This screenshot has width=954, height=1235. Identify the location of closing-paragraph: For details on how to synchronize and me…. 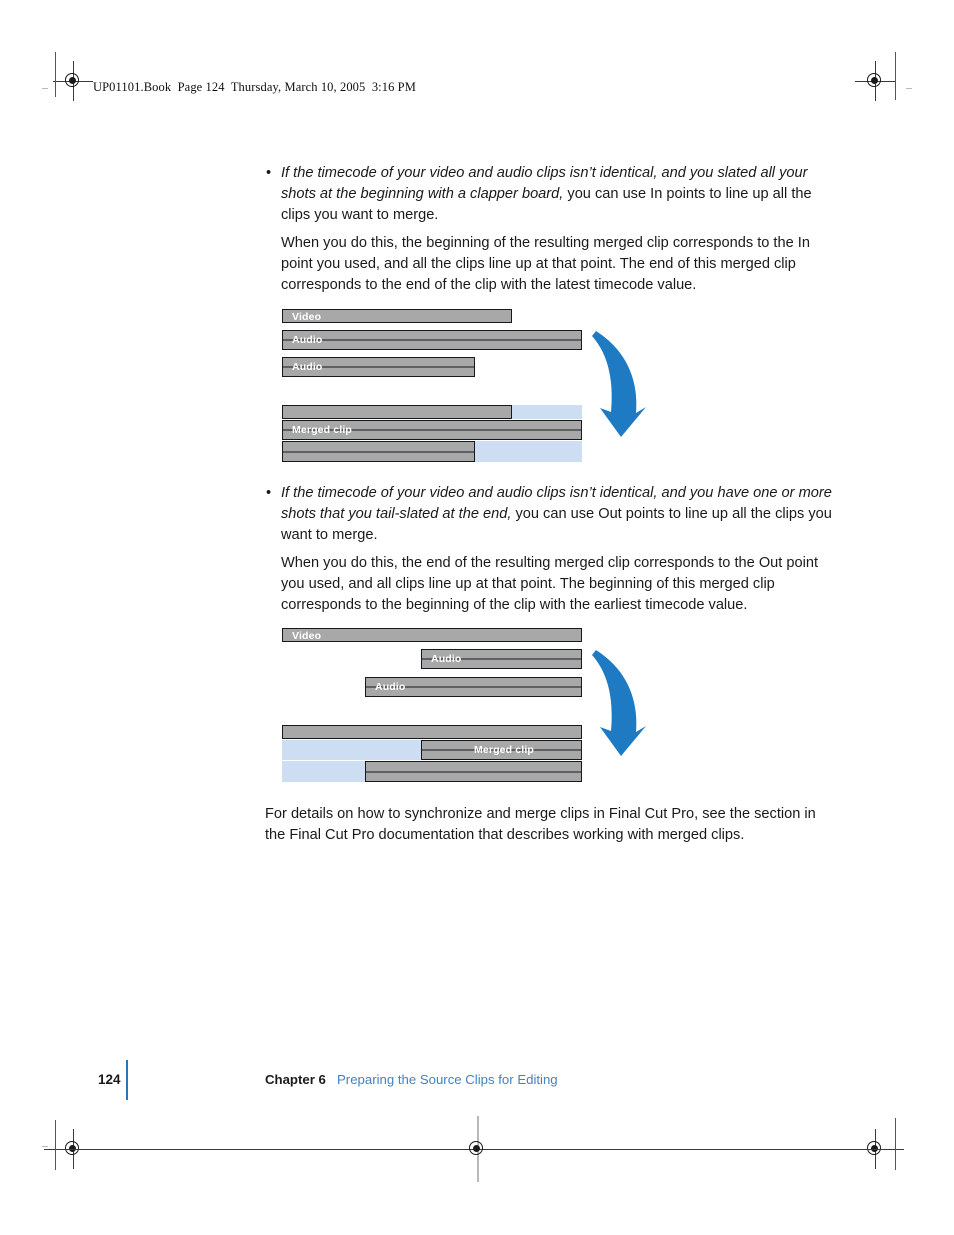
(540, 825).